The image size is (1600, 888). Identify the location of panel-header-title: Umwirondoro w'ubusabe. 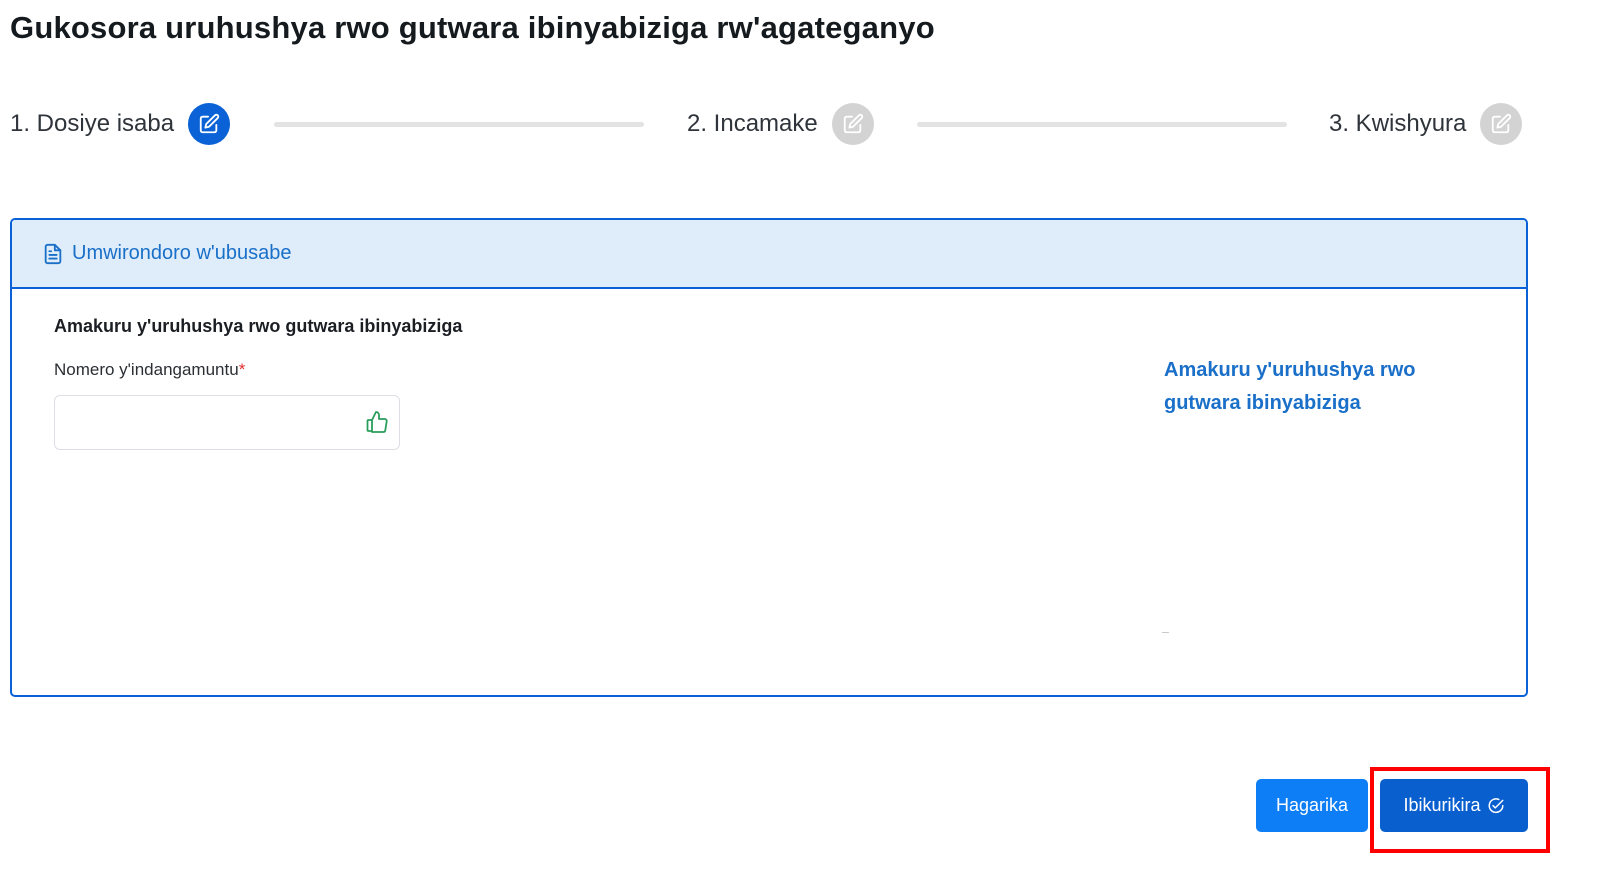
(182, 253).